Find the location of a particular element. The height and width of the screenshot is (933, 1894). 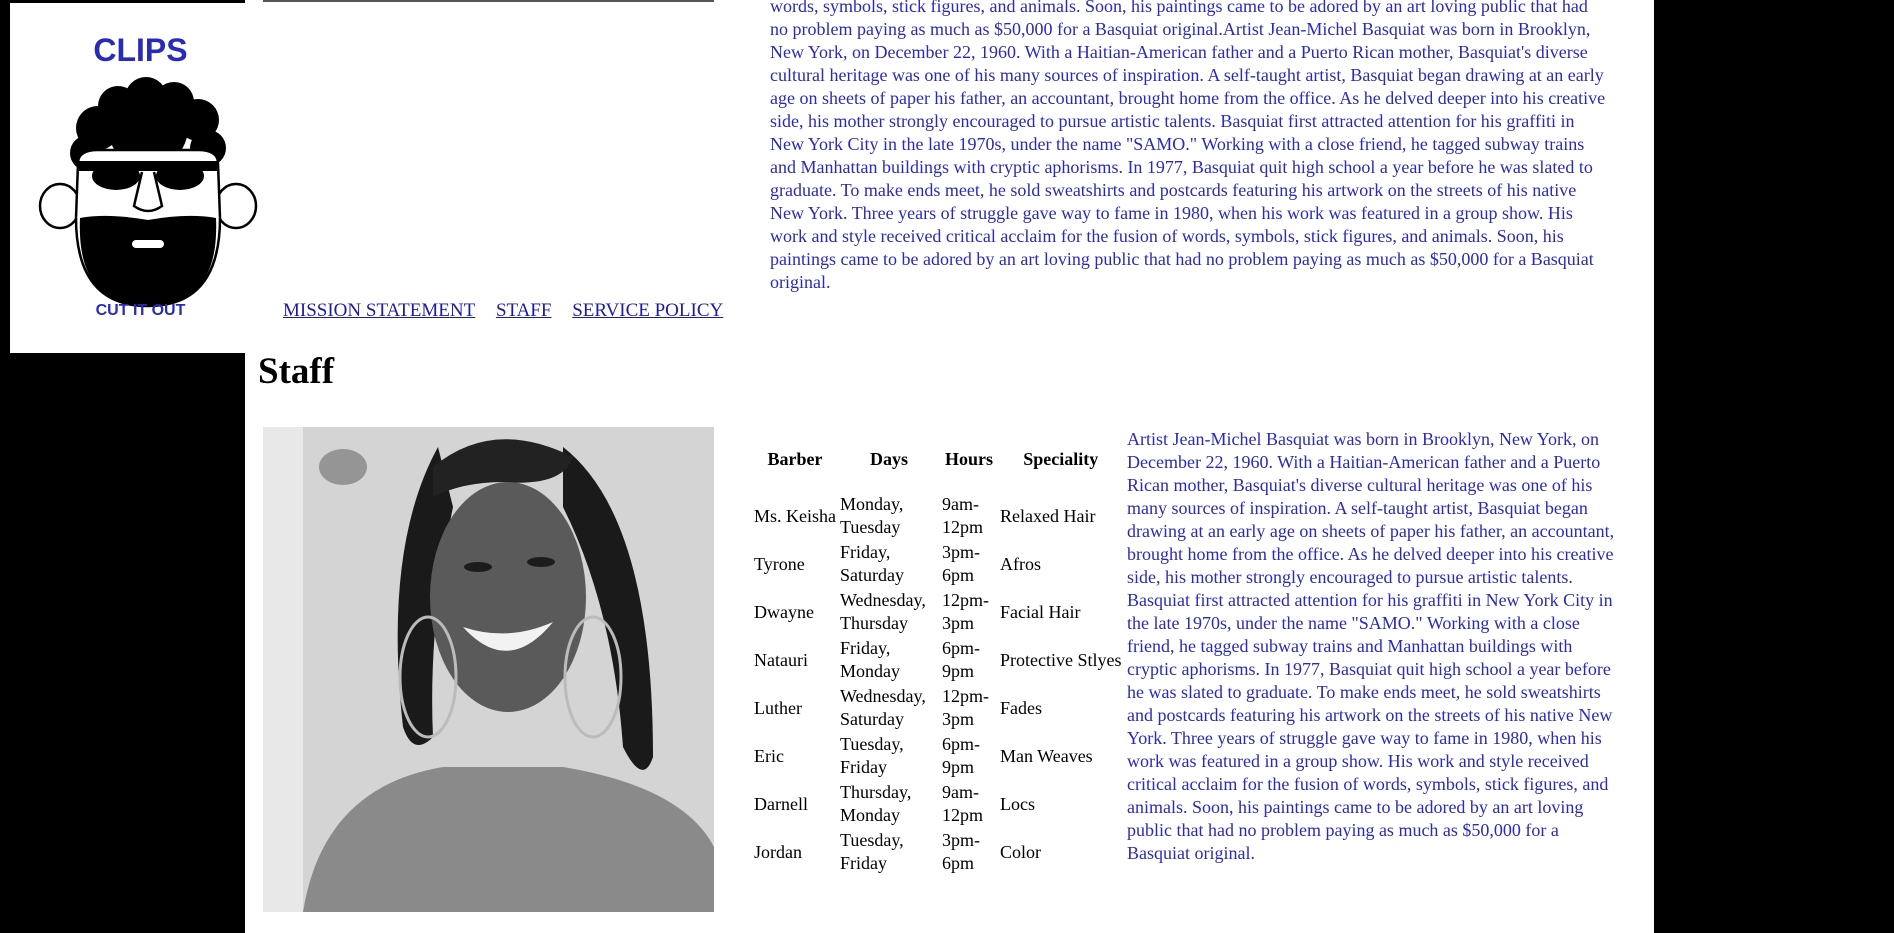

barber-cell: Tyrone is located at coordinates (779, 563).